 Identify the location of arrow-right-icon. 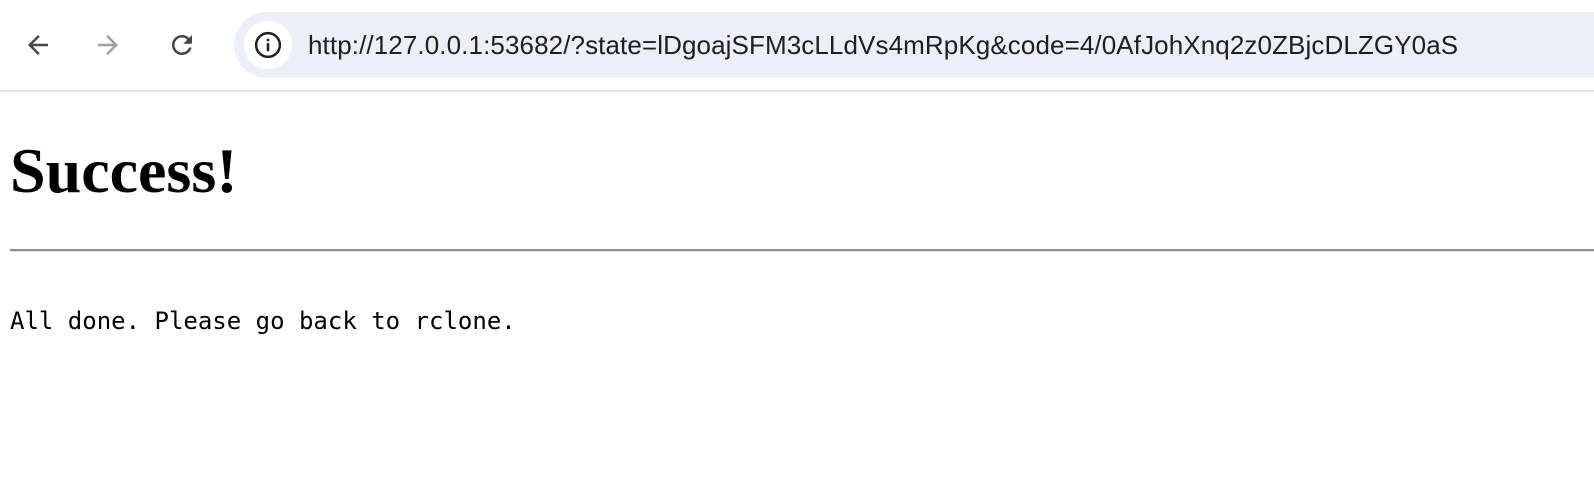
(108, 45).